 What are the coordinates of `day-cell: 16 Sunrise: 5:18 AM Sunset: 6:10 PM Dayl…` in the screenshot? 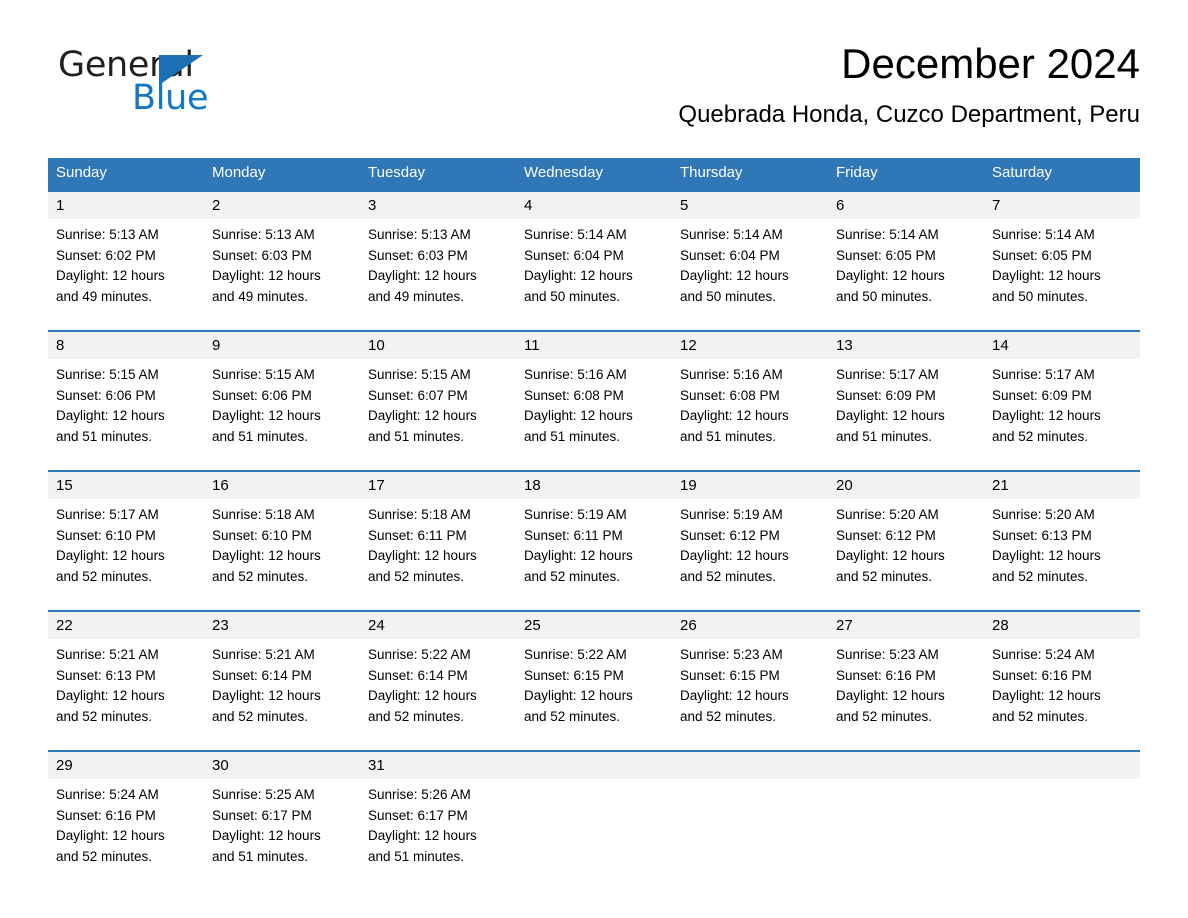 It's located at (282, 532).